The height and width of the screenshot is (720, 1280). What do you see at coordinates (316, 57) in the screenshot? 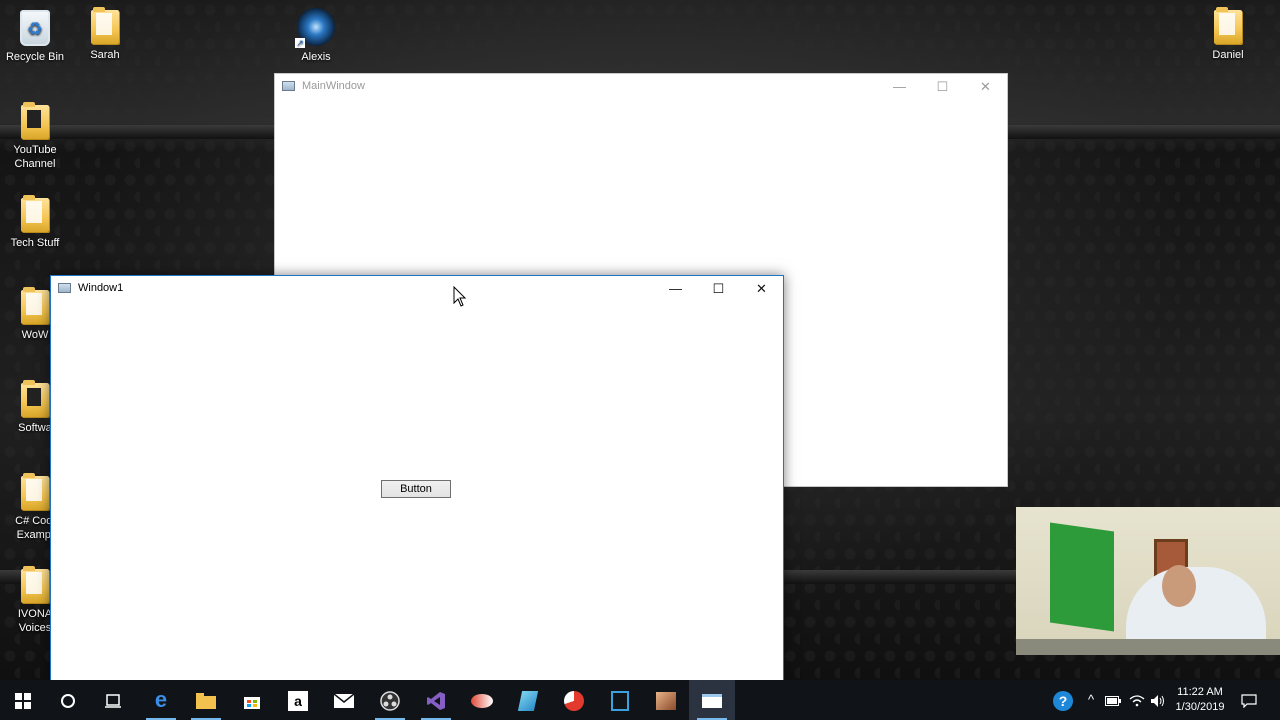
I see `desktop-icon-label: Alexis` at bounding box center [316, 57].